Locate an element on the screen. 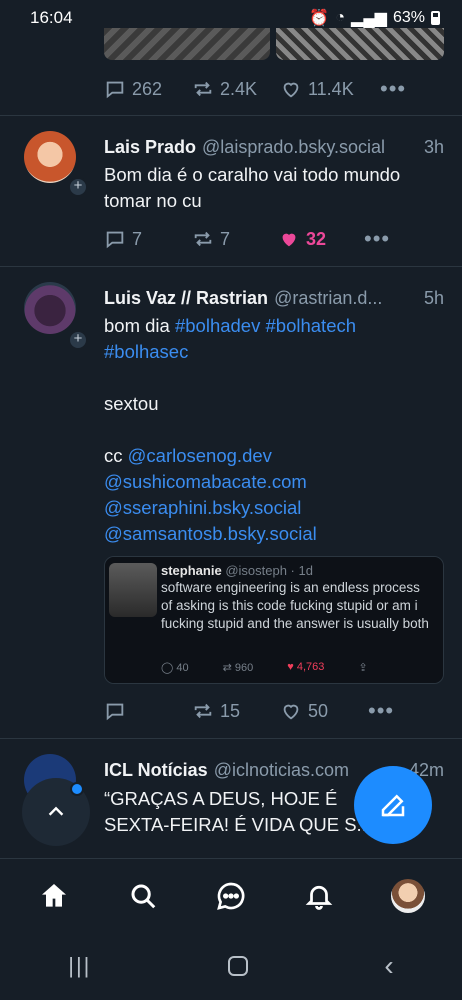  like-button: 11.4K is located at coordinates (330, 89).